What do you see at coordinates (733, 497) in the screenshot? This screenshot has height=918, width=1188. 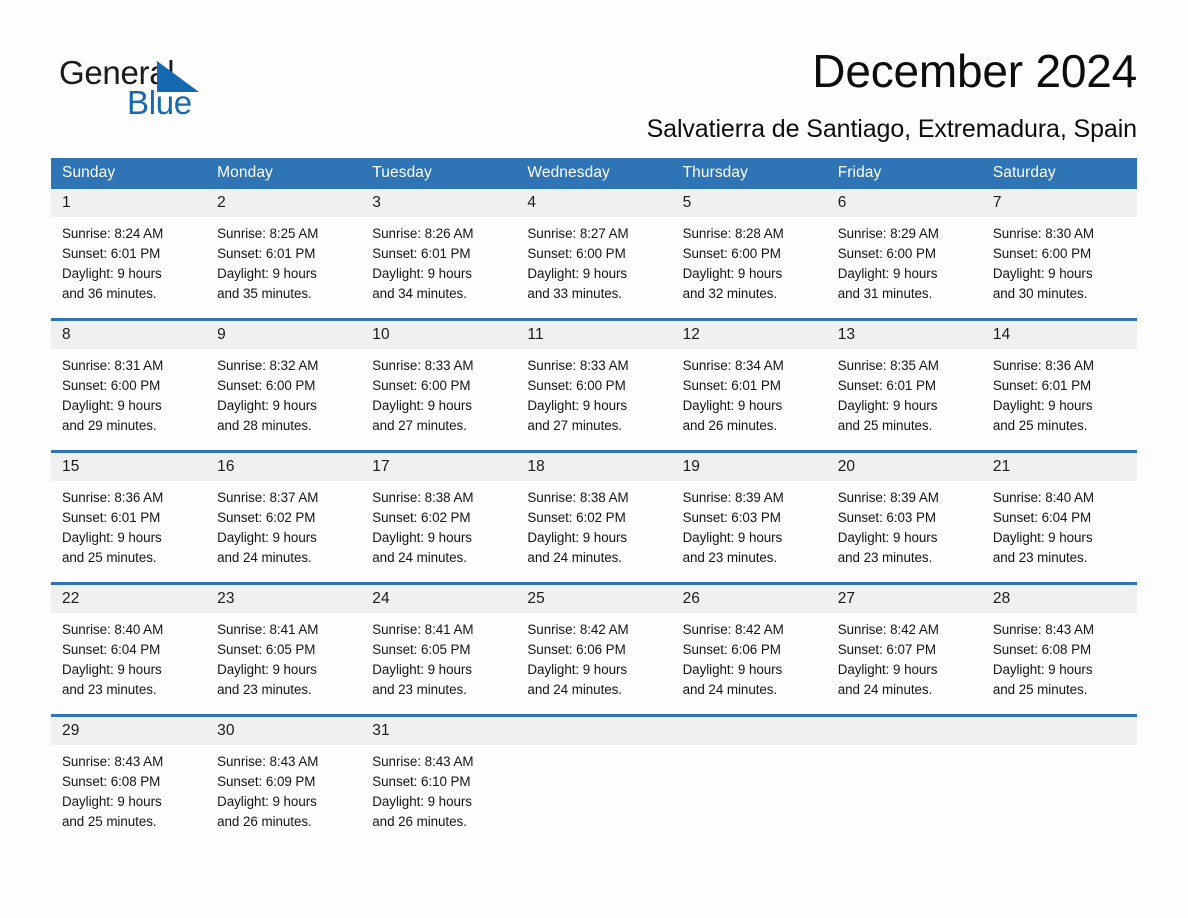 I see `sunrise-text: Sunrise: 8:39 AM` at bounding box center [733, 497].